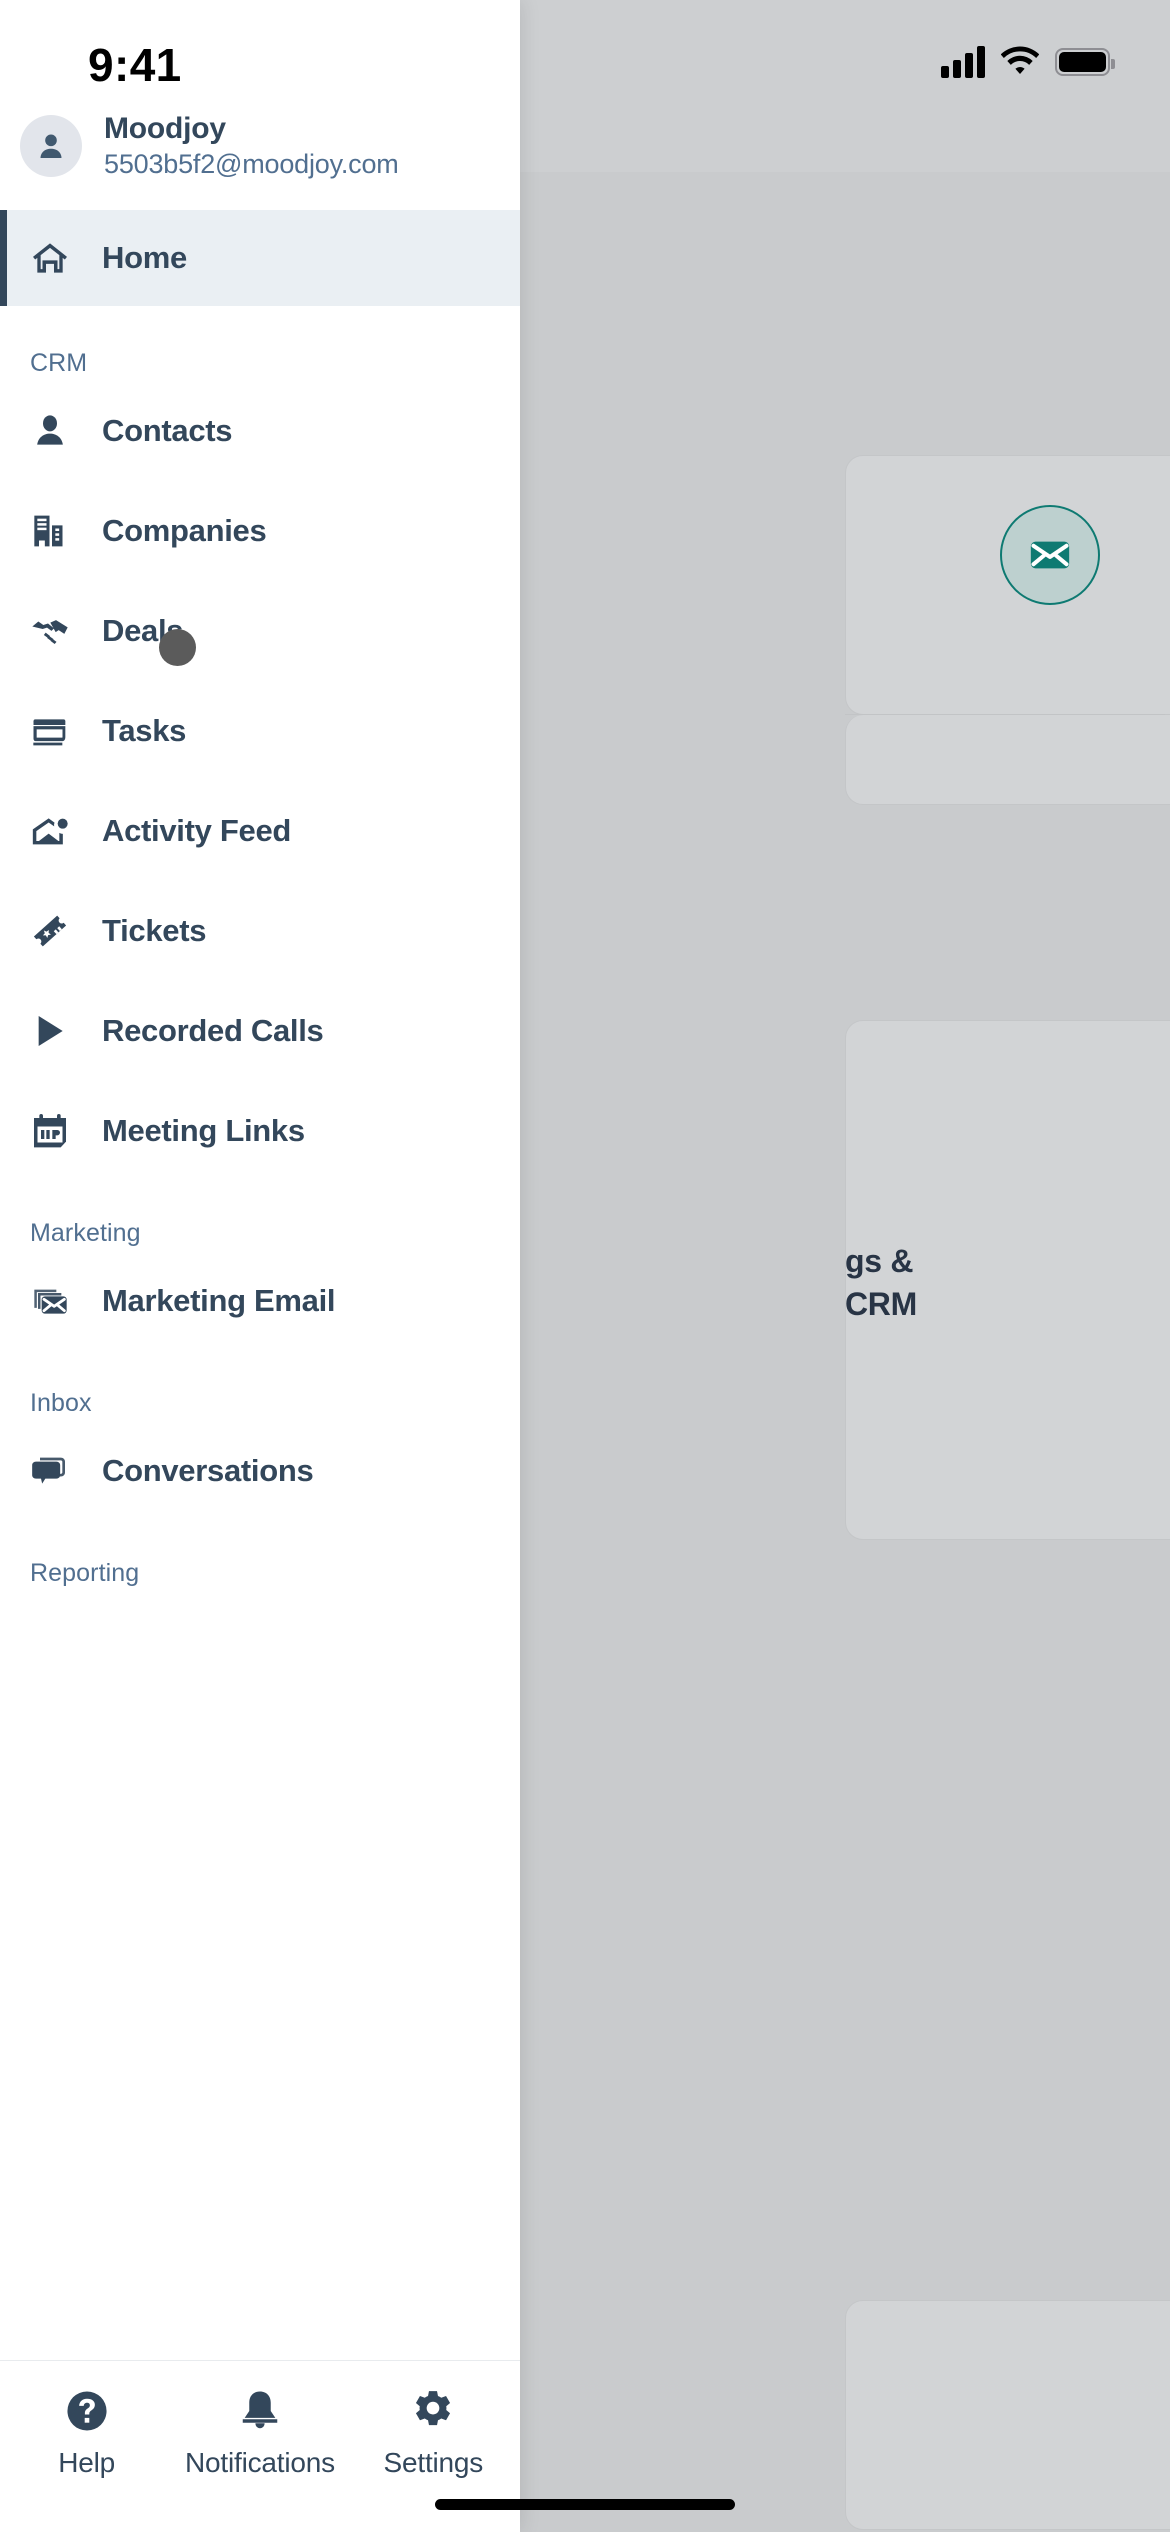 Image resolution: width=1170 pixels, height=2532 pixels. I want to click on envelope-icon, so click(1050, 555).